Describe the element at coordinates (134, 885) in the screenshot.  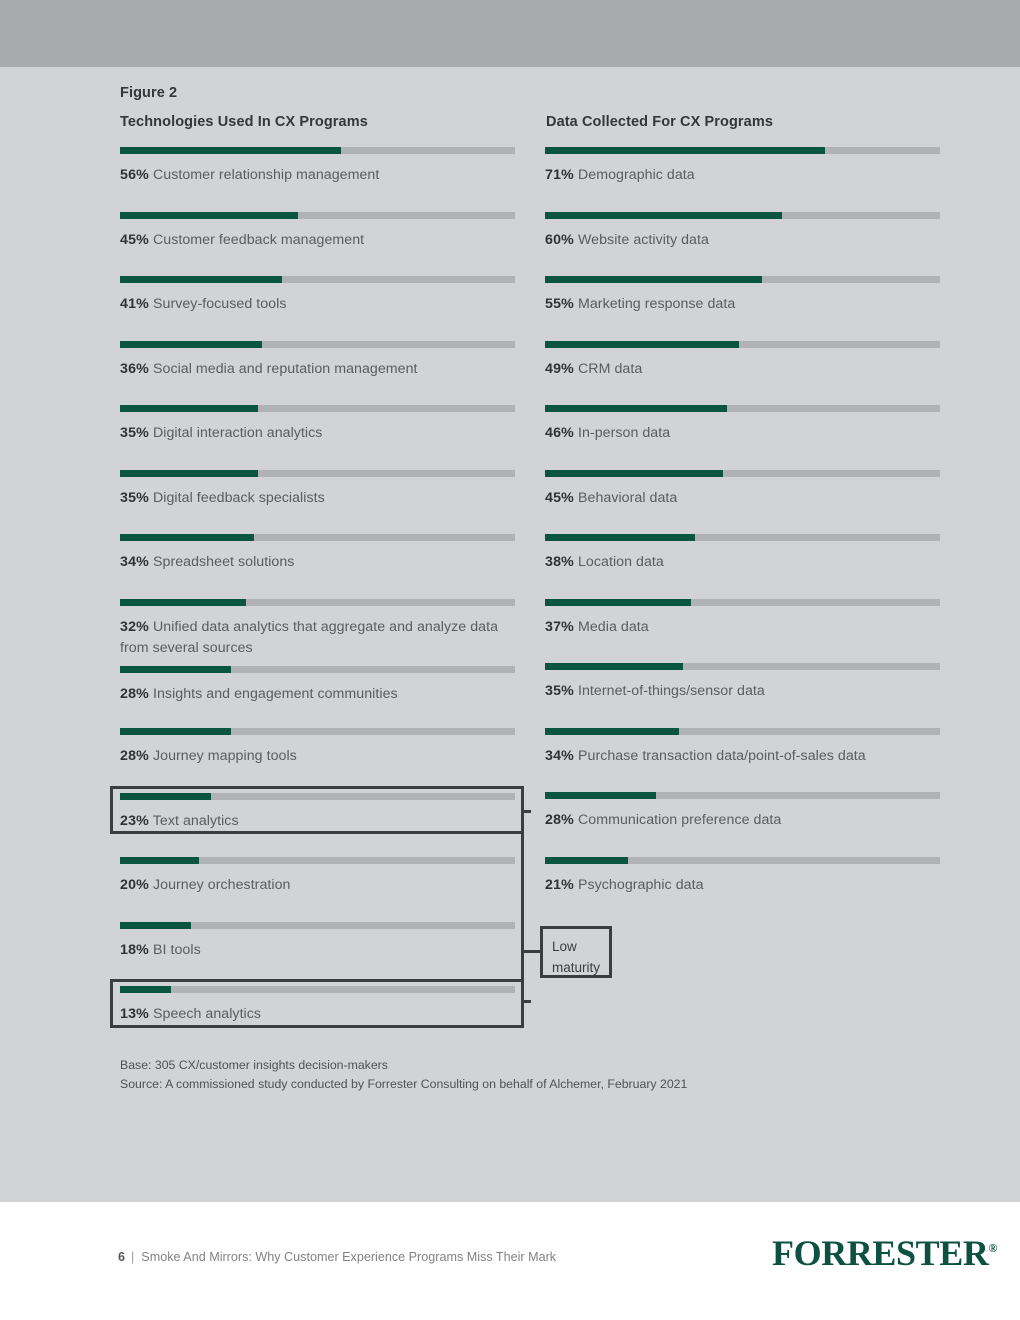
I see `bar-row-percent: 20%` at that location.